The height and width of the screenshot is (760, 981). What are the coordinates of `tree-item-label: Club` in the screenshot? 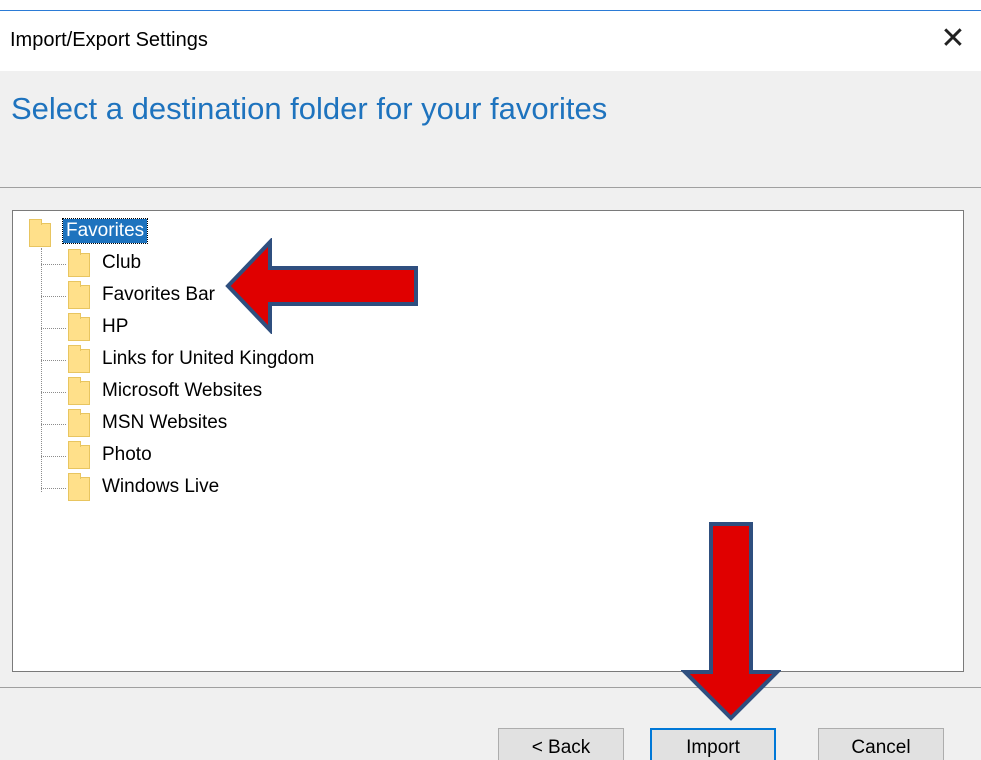 It's located at (121, 263).